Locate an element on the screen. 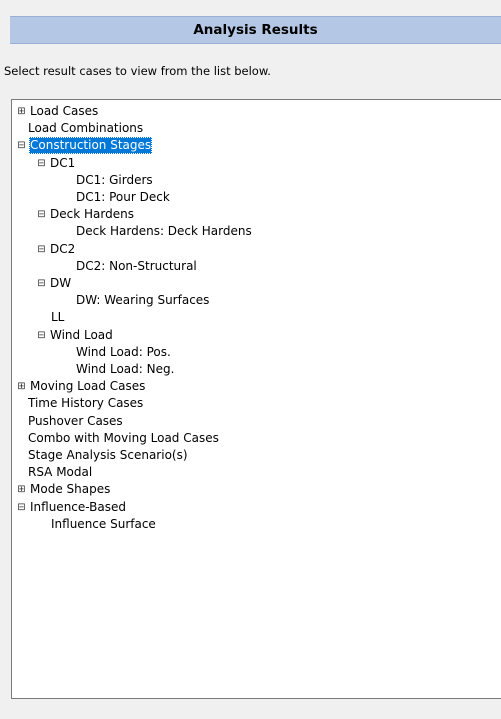 This screenshot has width=501, height=719. tree-item-label: Time History Cases is located at coordinates (86, 403).